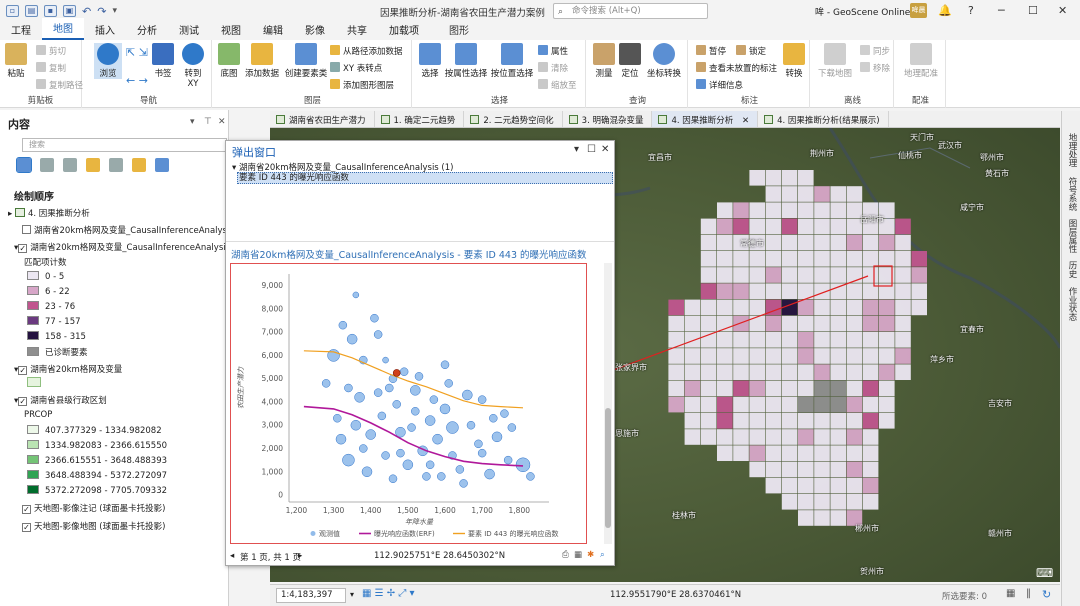 The width and height of the screenshot is (1080, 606). I want to click on zoom-to-selection-button: 缩放至, so click(557, 85).